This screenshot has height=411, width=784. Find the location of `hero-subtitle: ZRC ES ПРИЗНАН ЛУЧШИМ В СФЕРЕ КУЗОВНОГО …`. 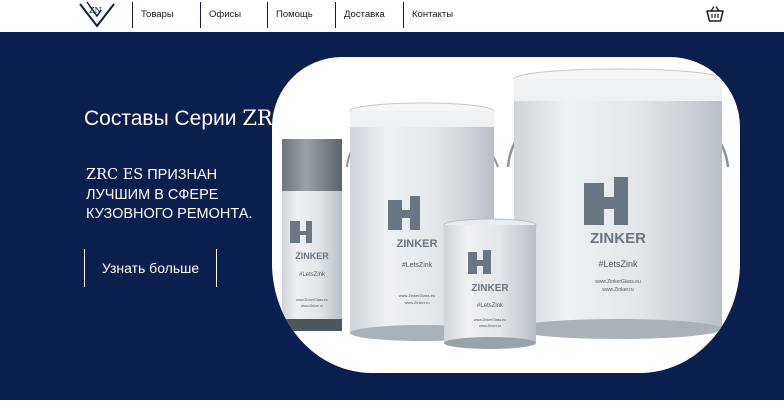

hero-subtitle: ZRC ES ПРИЗНАН ЛУЧШИМ В СФЕРЕ КУЗОВНОГО … is located at coordinates (181, 195).